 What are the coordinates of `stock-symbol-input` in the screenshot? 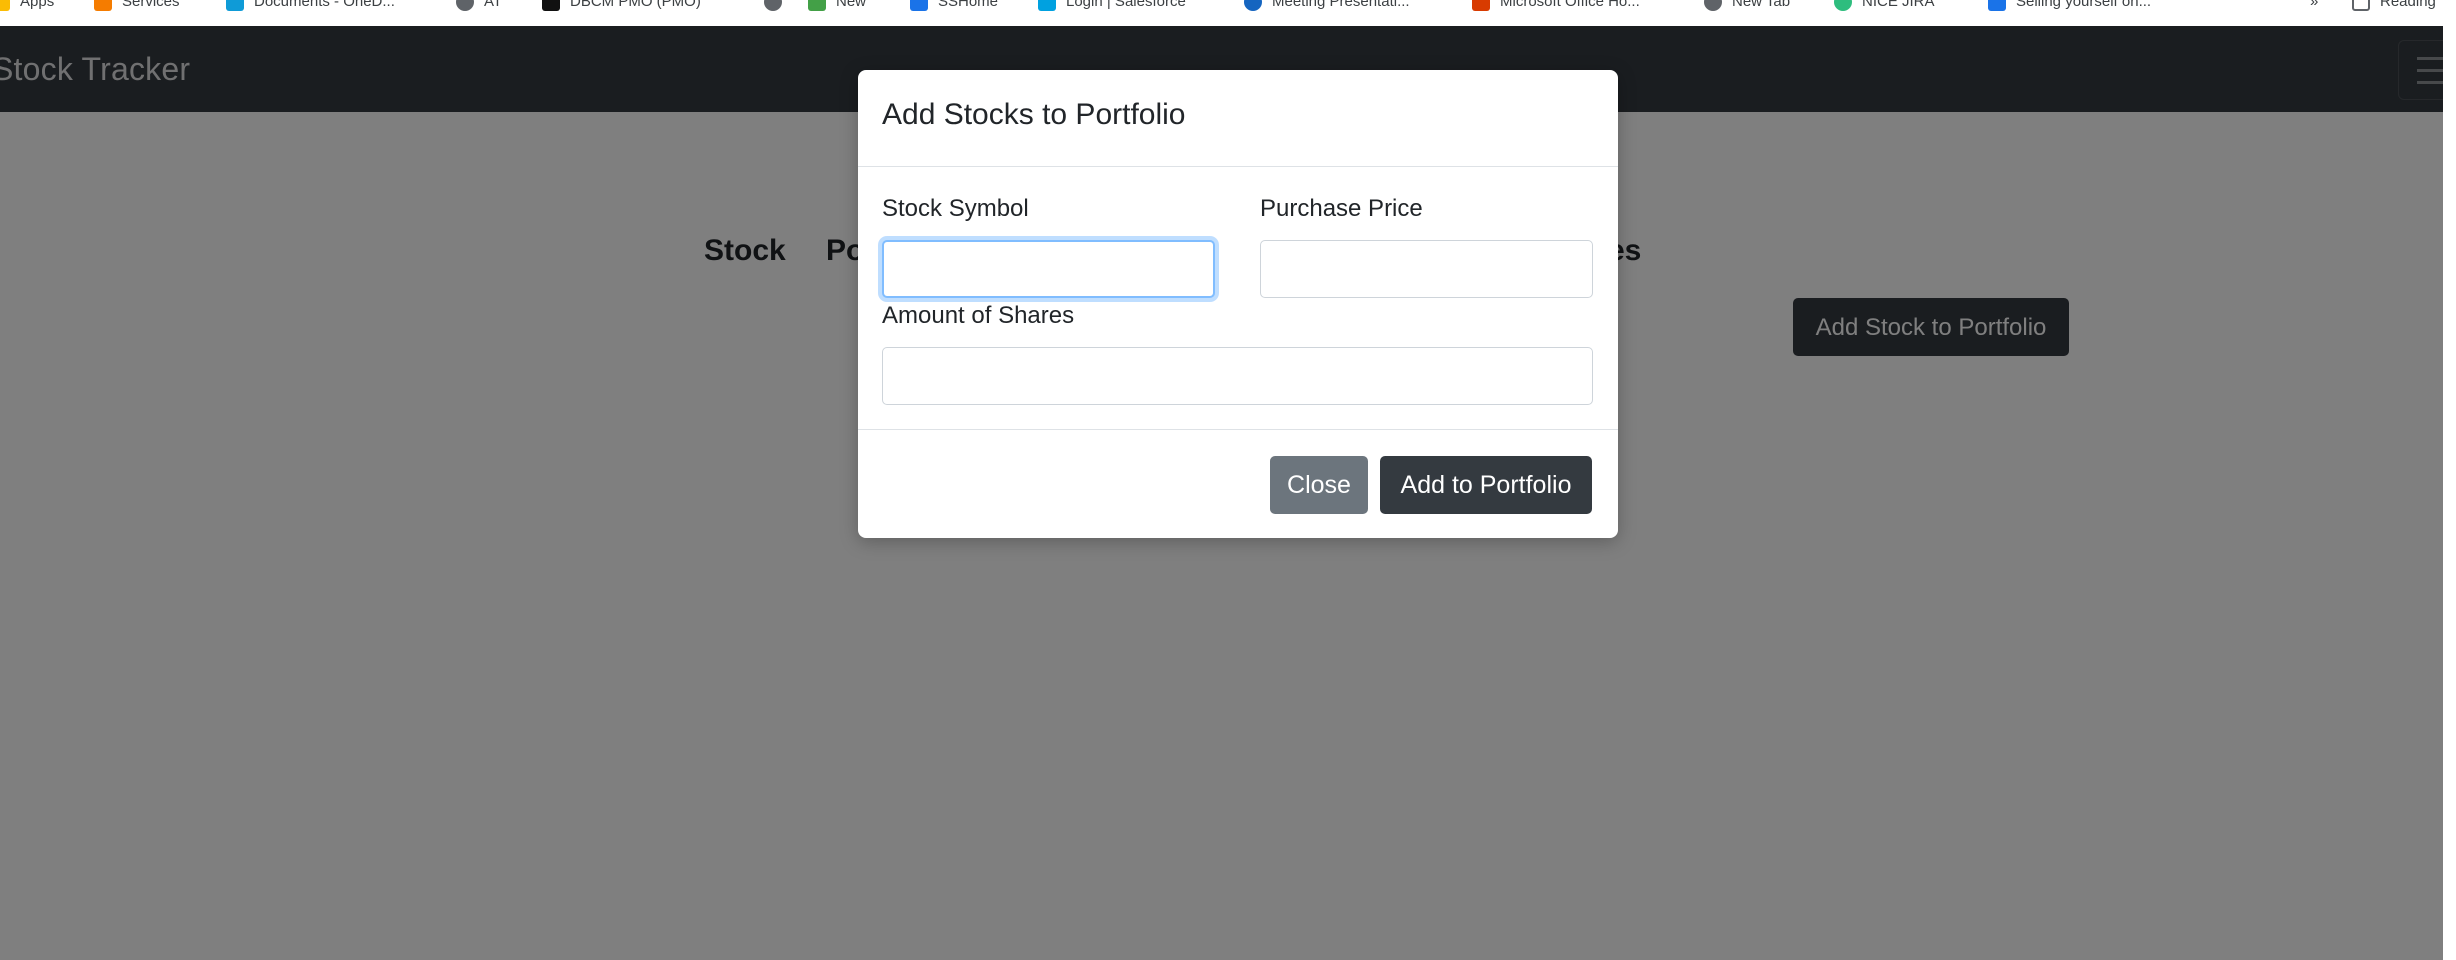 It's located at (1048, 269).